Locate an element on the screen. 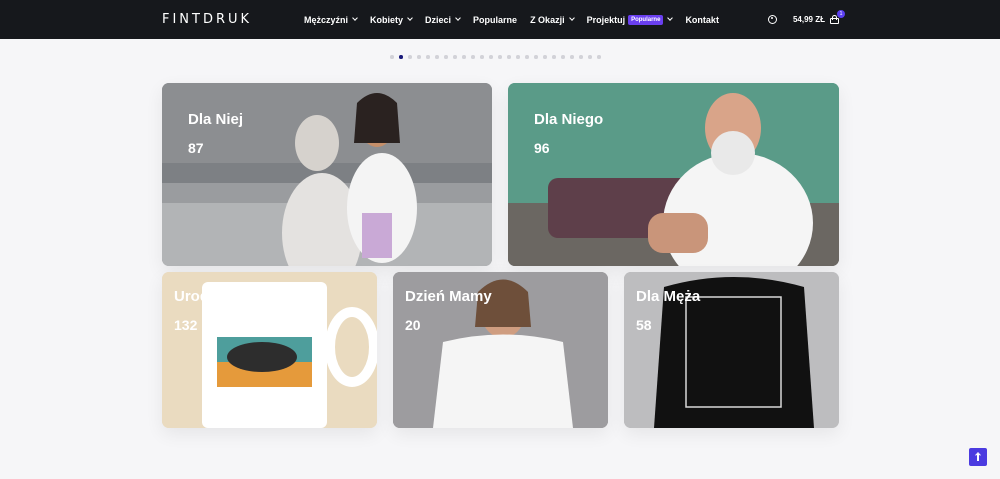 Image resolution: width=1000 pixels, height=479 pixels. nav-item-popularne: Popularne is located at coordinates (495, 20).